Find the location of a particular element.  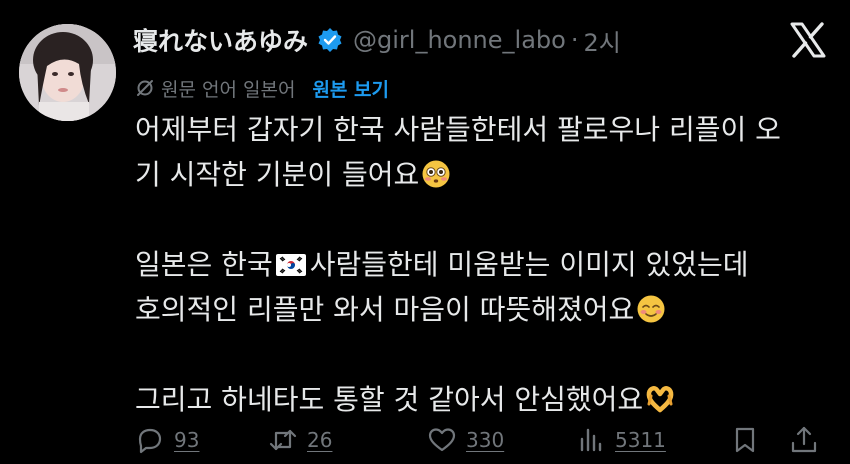

views-button: 5311 is located at coordinates (621, 440).